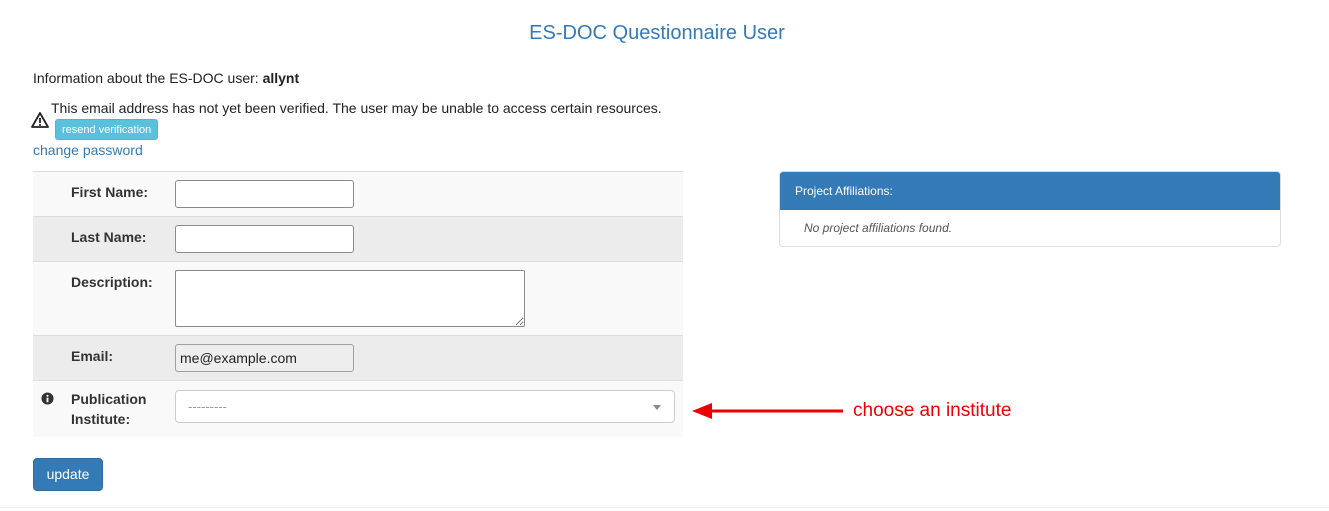 The image size is (1329, 511). Describe the element at coordinates (92, 356) in the screenshot. I see `email-label: Email:` at that location.